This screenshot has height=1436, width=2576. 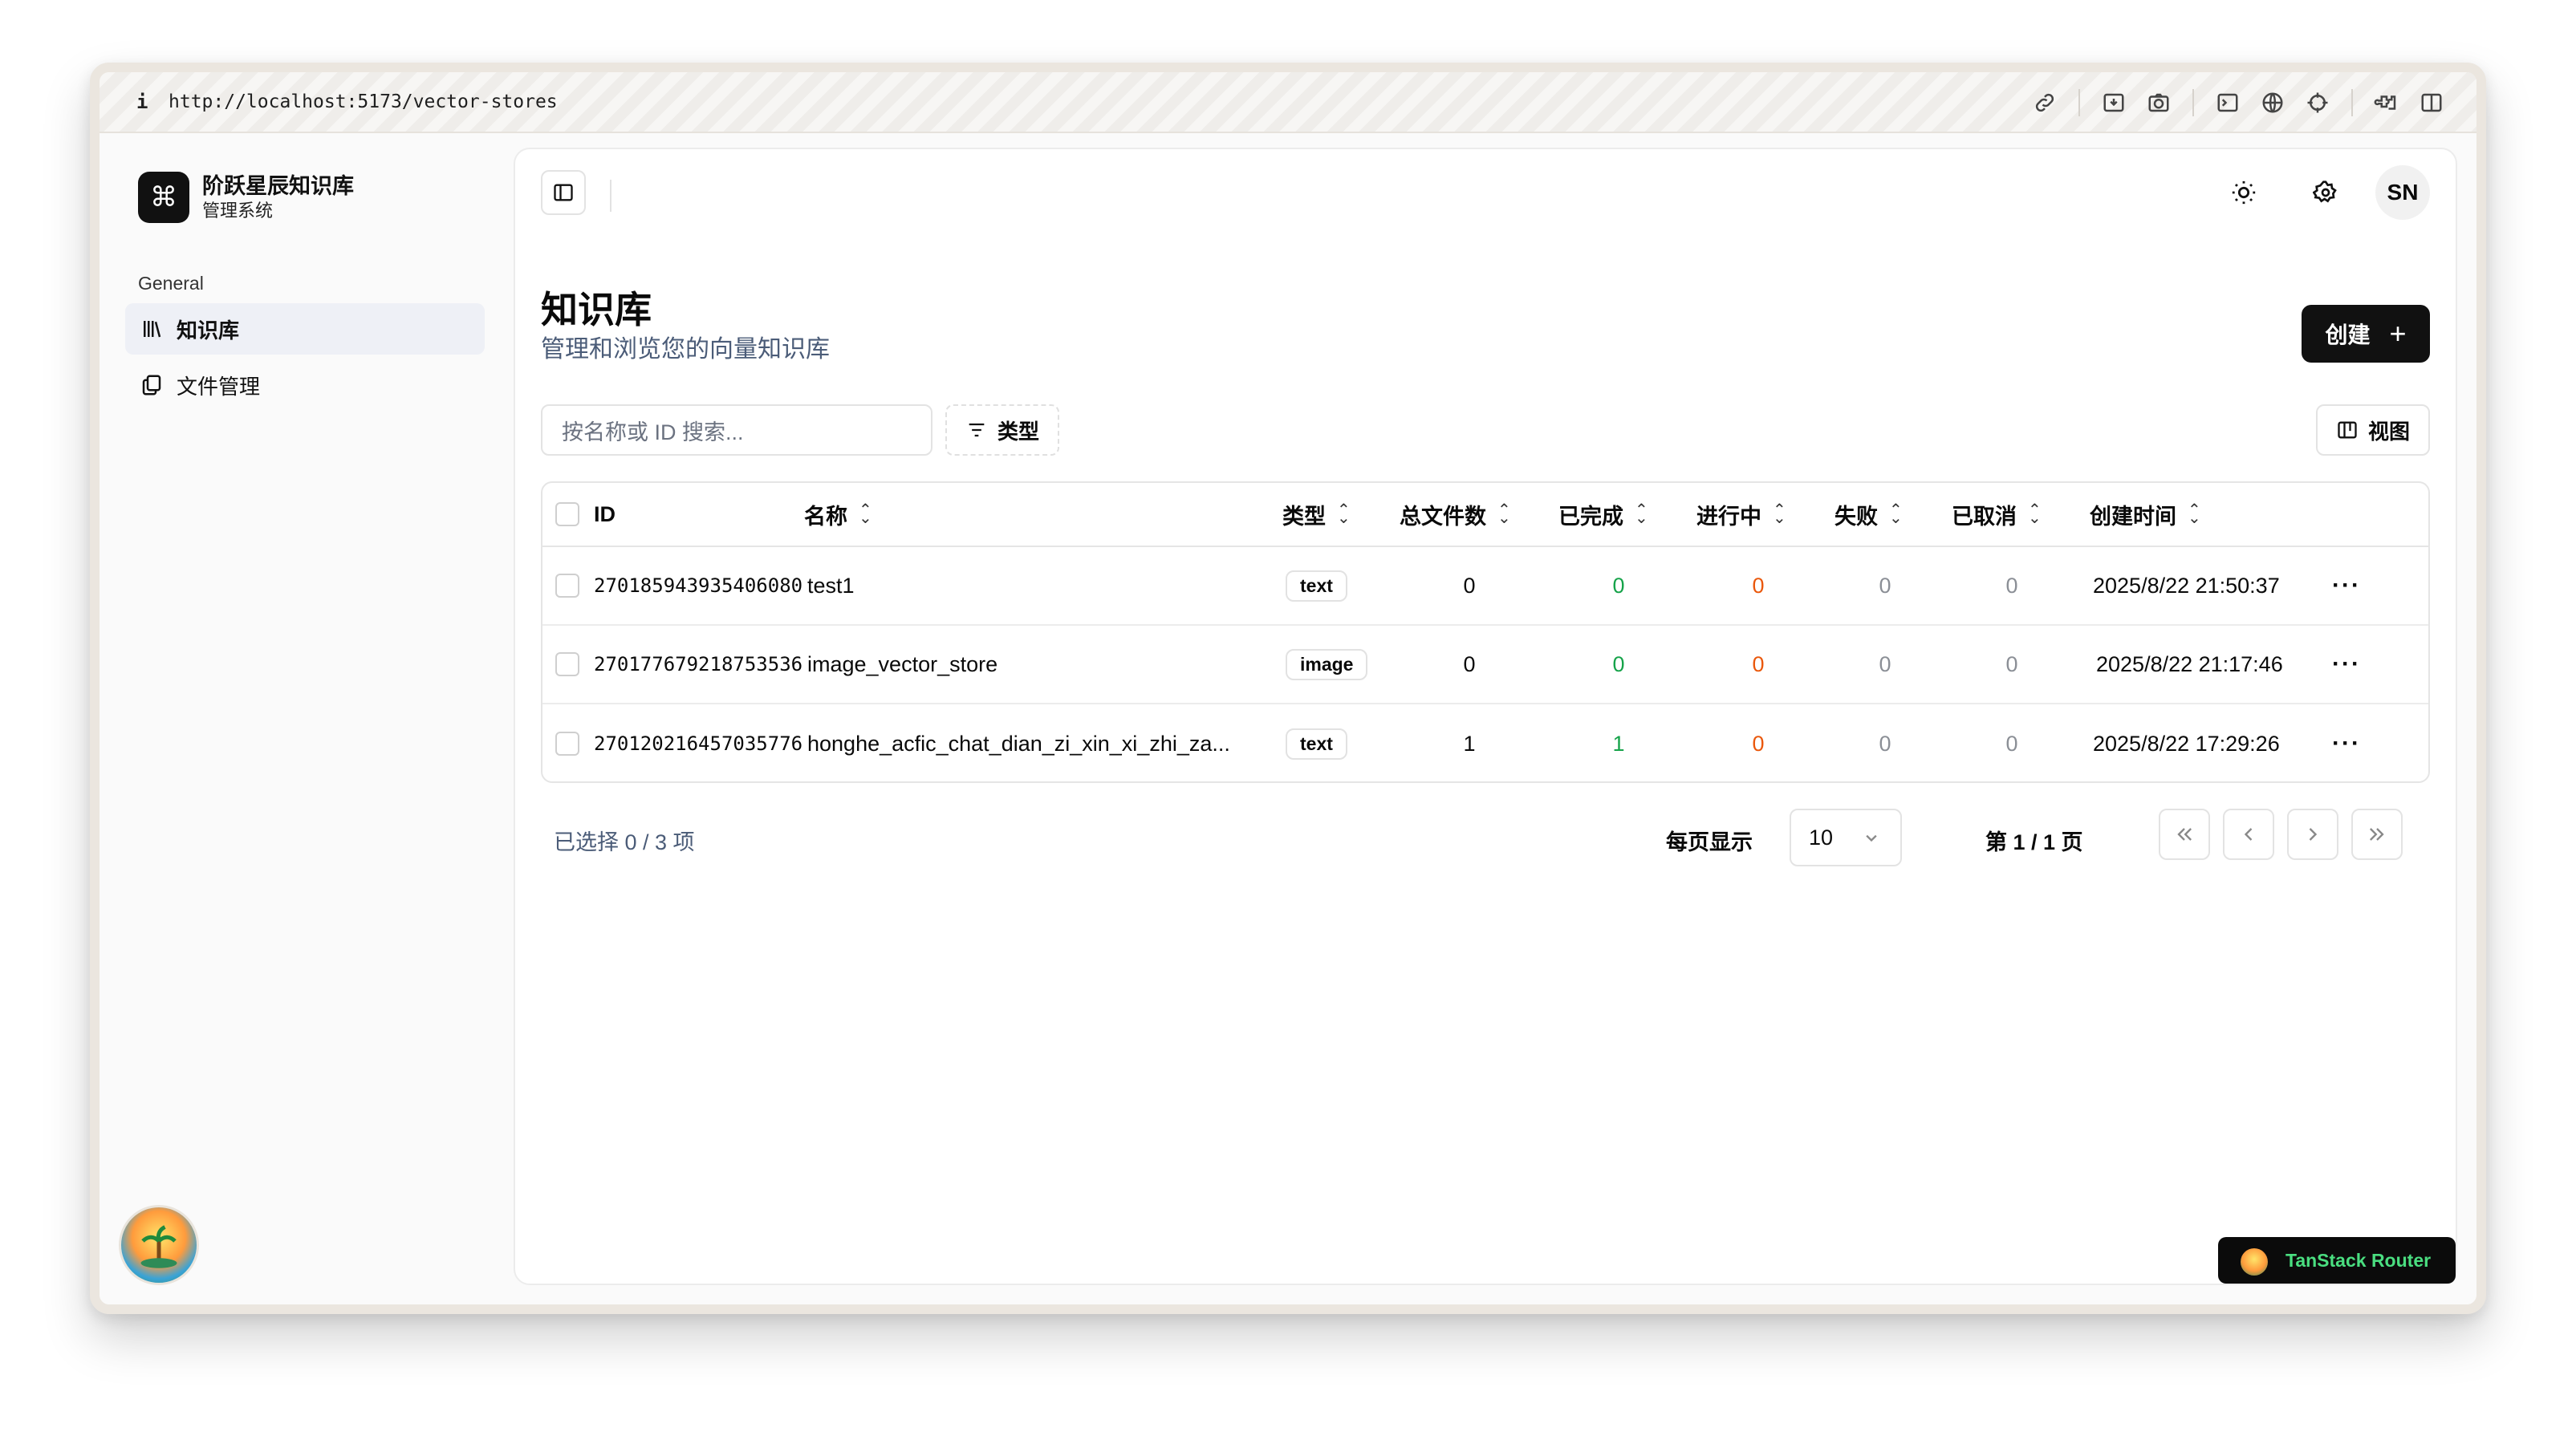 I want to click on sidebar-toggle-button, so click(x=563, y=192).